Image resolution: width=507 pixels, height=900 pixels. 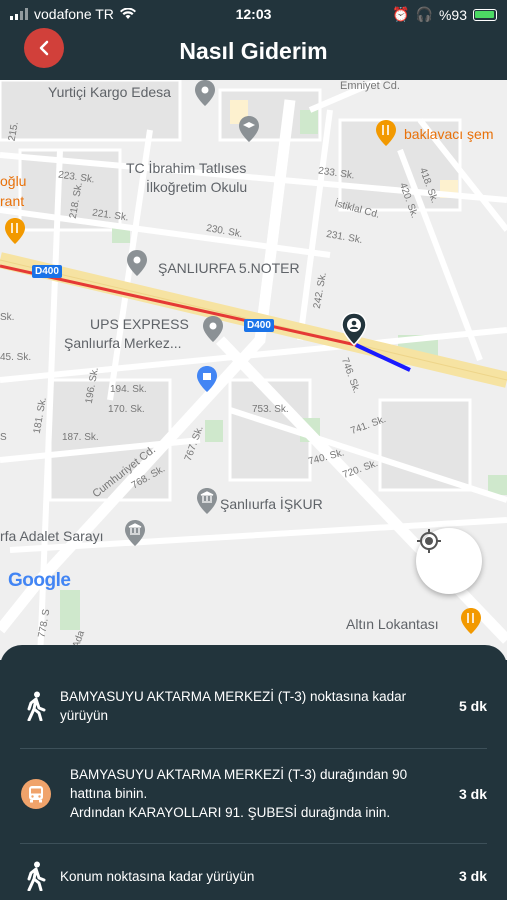 I want to click on status-right: ⏰ 🎧 %93, so click(x=444, y=14).